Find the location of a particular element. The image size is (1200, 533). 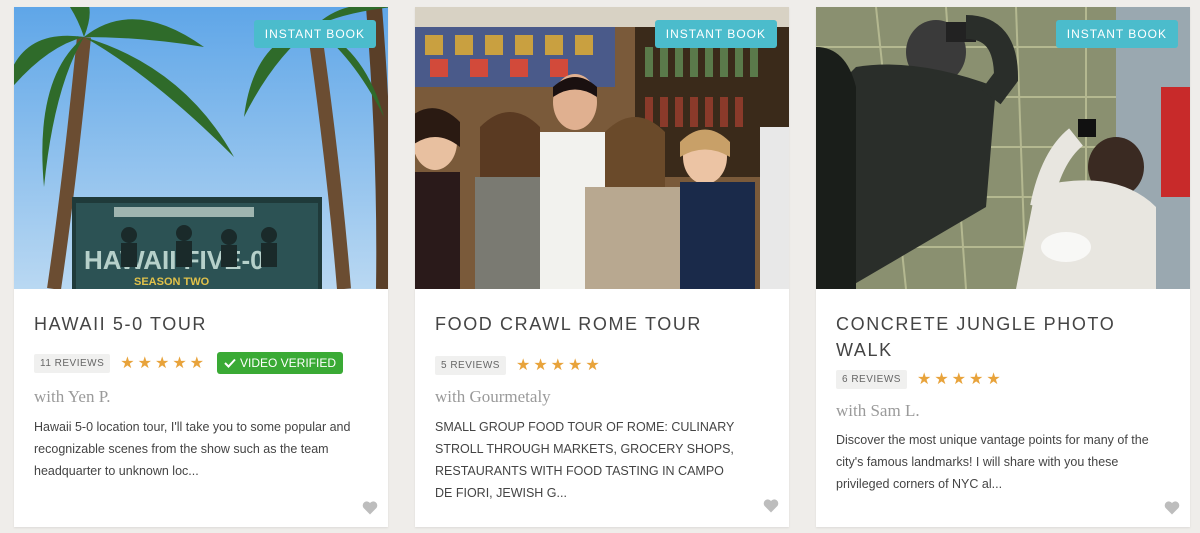

check-icon is located at coordinates (230, 363).